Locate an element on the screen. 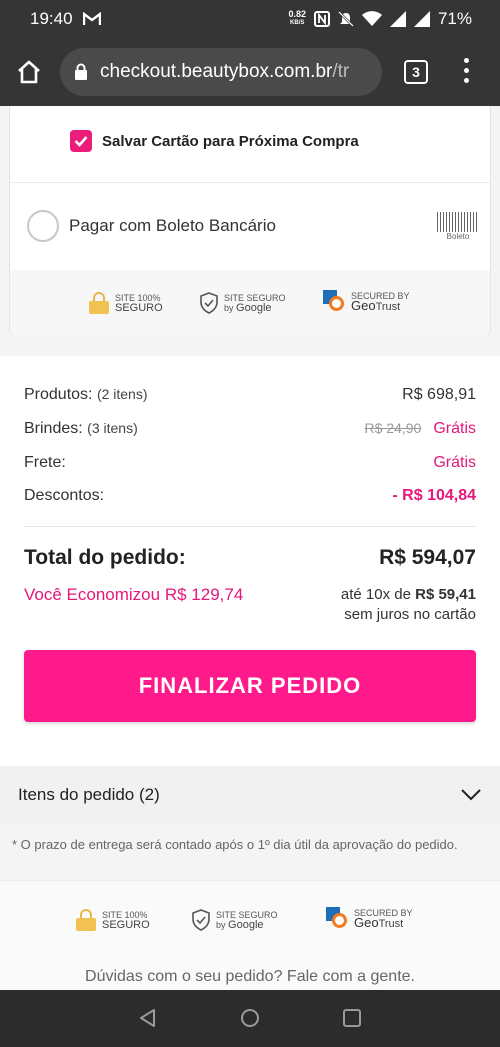 The height and width of the screenshot is (1047, 500). android-nav-bar is located at coordinates (250, 1018).